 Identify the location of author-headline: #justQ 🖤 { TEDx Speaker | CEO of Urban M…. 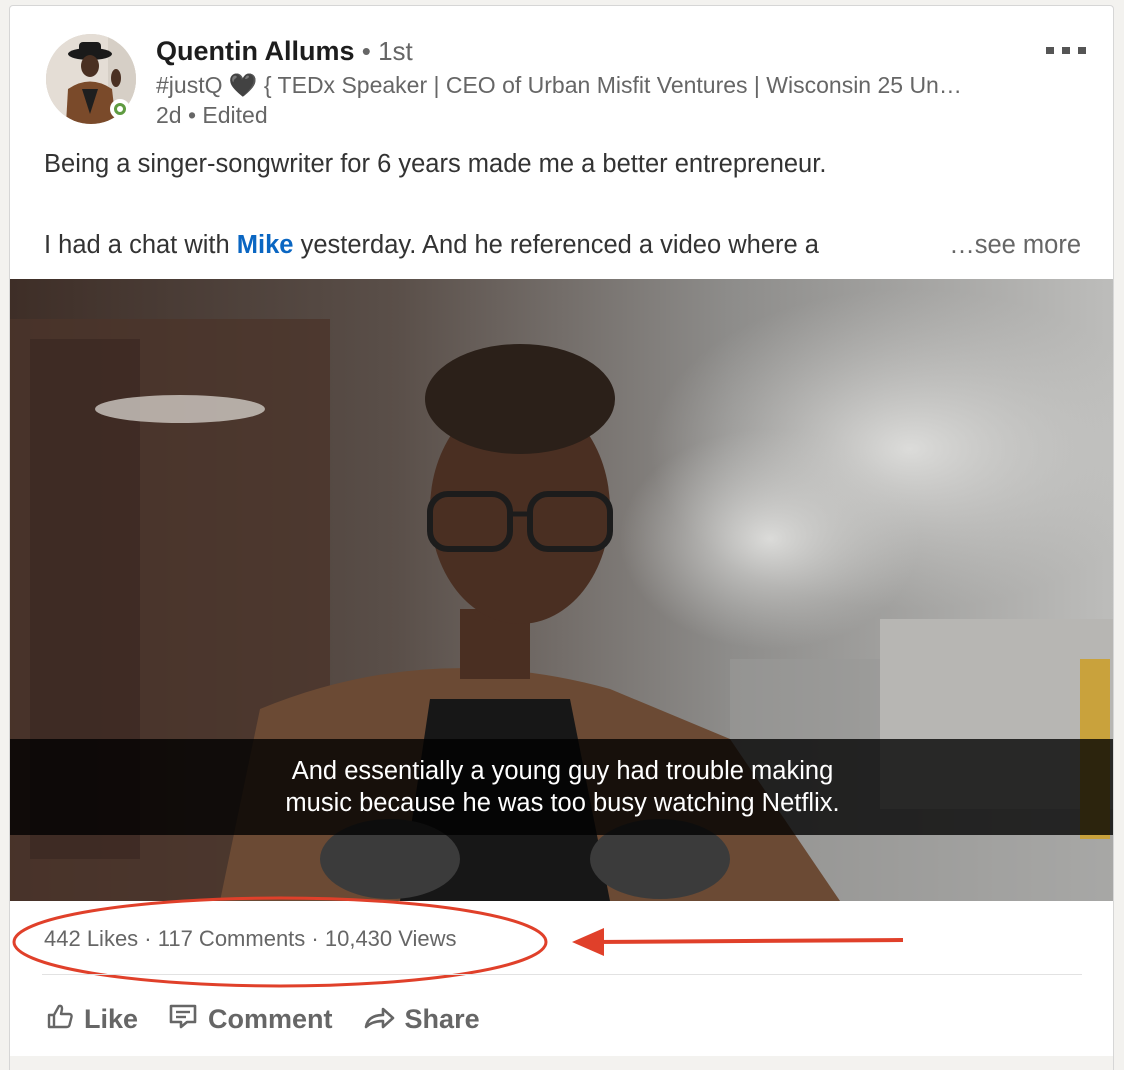
(559, 85).